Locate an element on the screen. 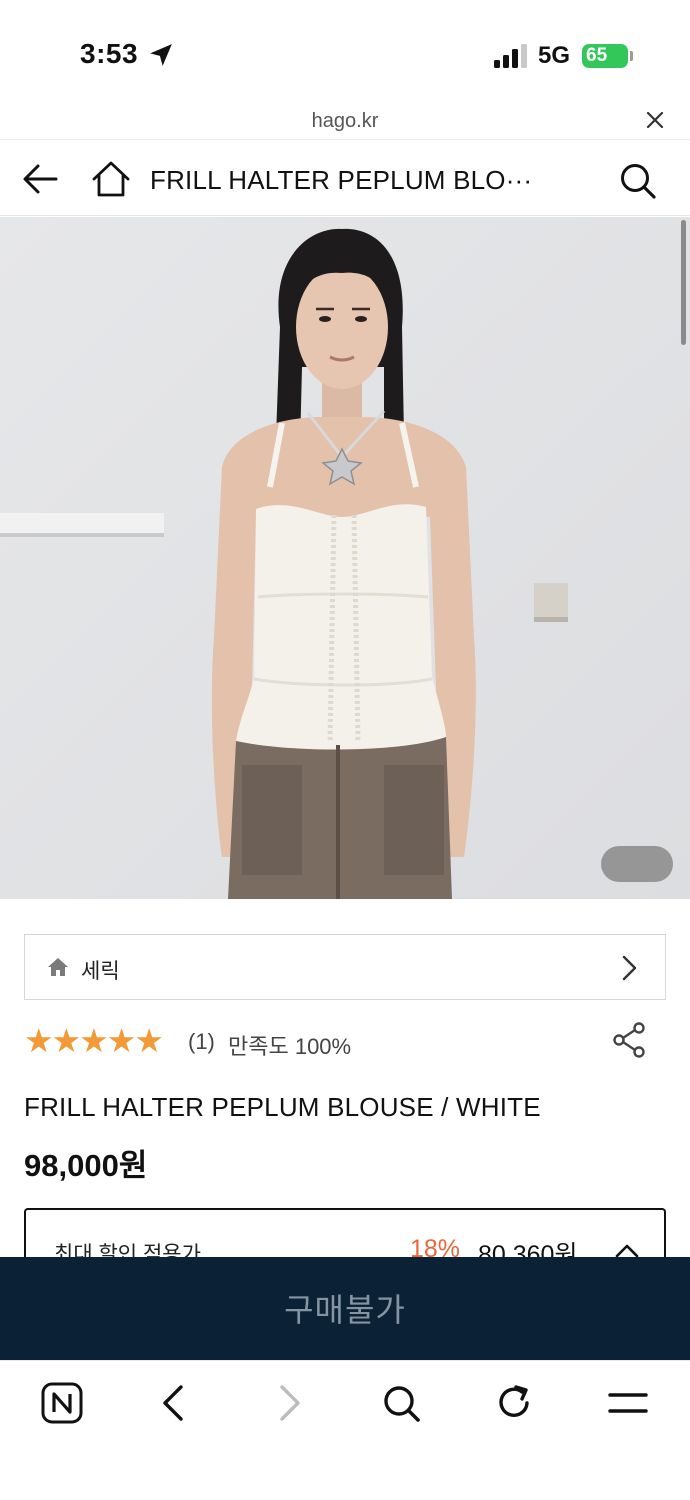  status-time: 3:53 is located at coordinates (109, 53).